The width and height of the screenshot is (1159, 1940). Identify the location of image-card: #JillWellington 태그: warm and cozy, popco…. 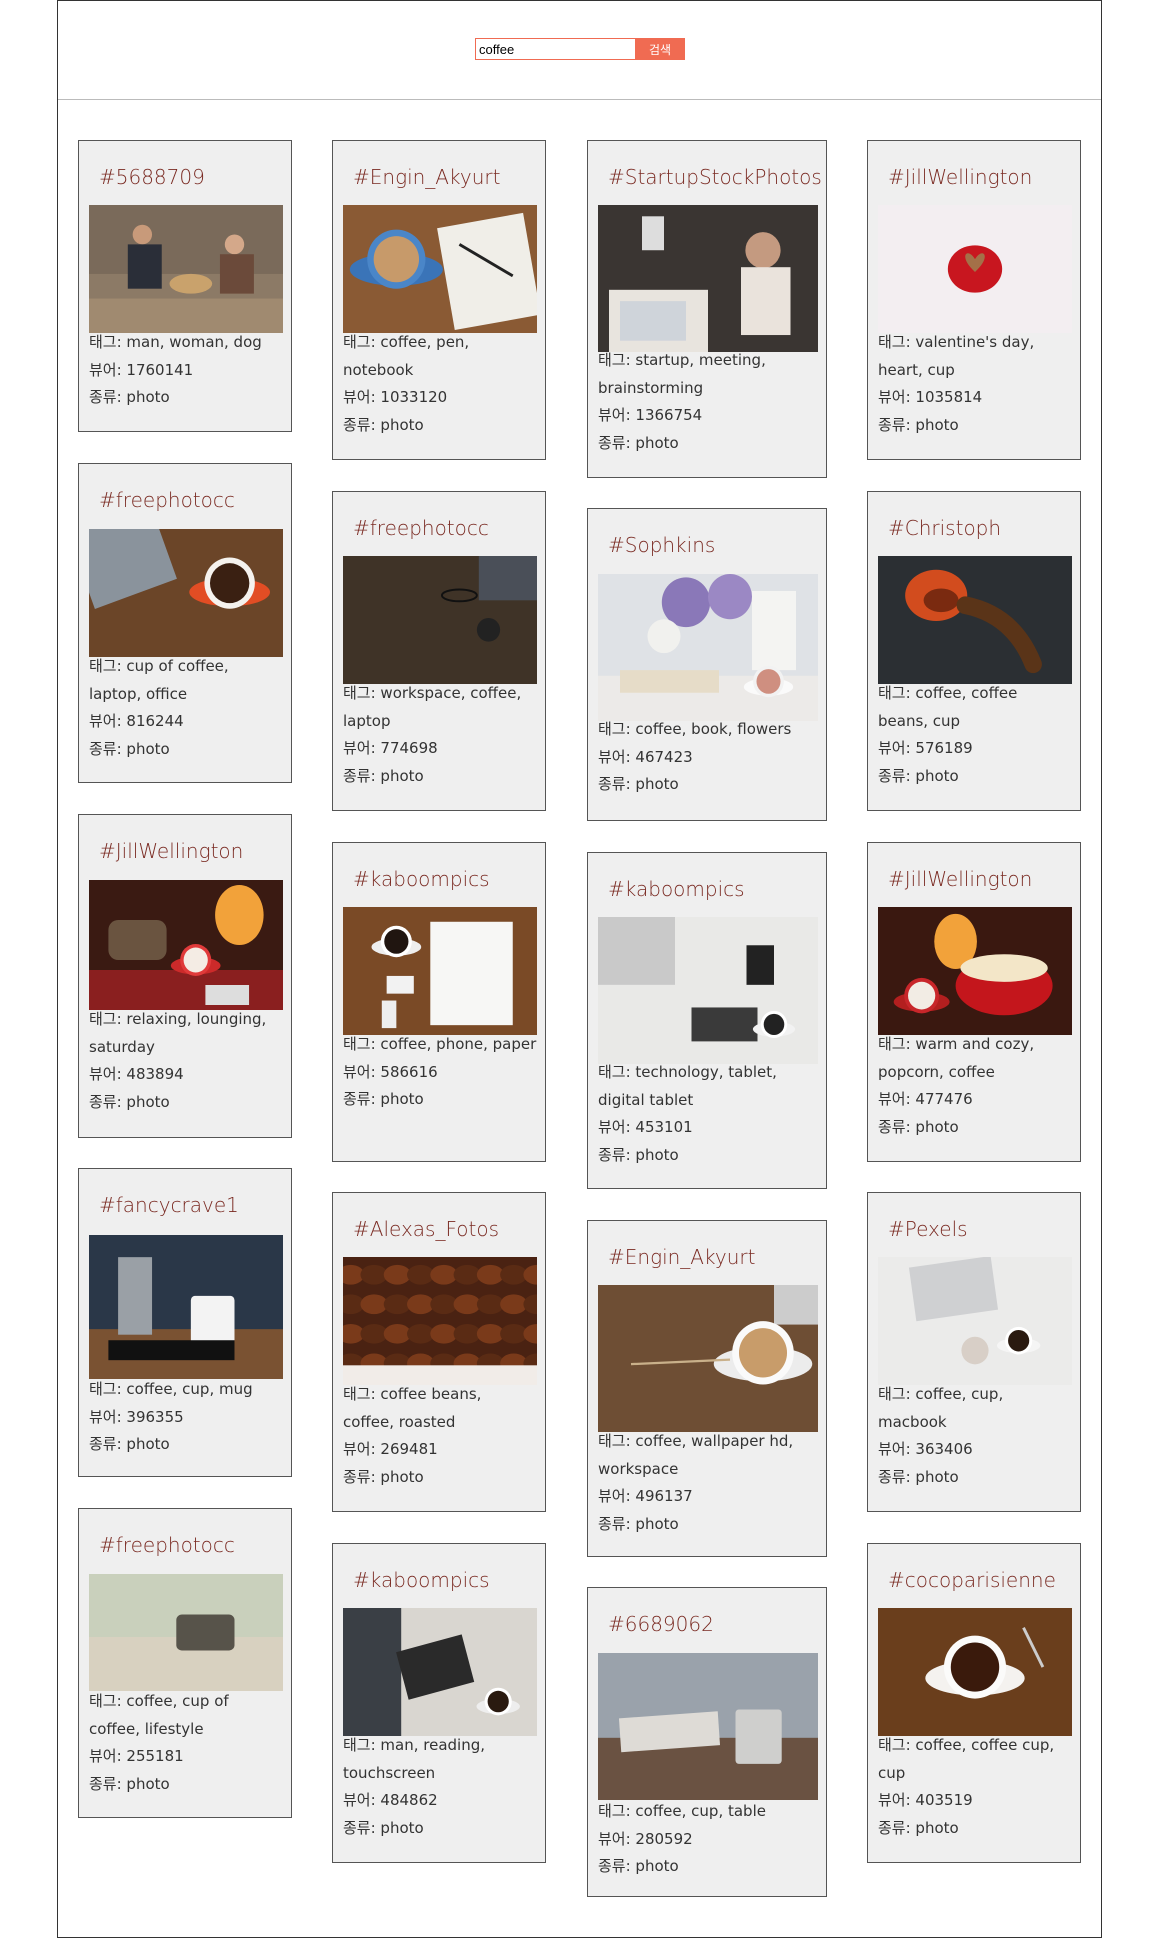
(974, 1002).